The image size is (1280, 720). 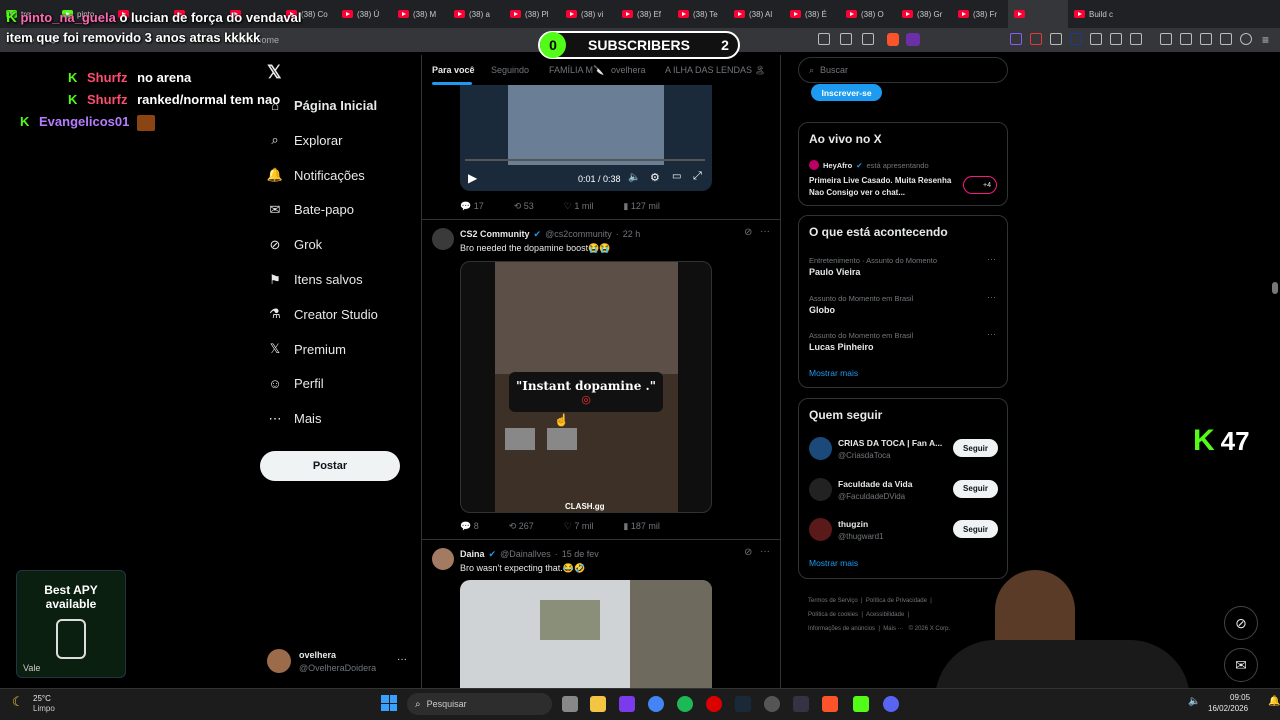 What do you see at coordinates (469, 526) in the screenshot?
I see `reply-count: 💬 8` at bounding box center [469, 526].